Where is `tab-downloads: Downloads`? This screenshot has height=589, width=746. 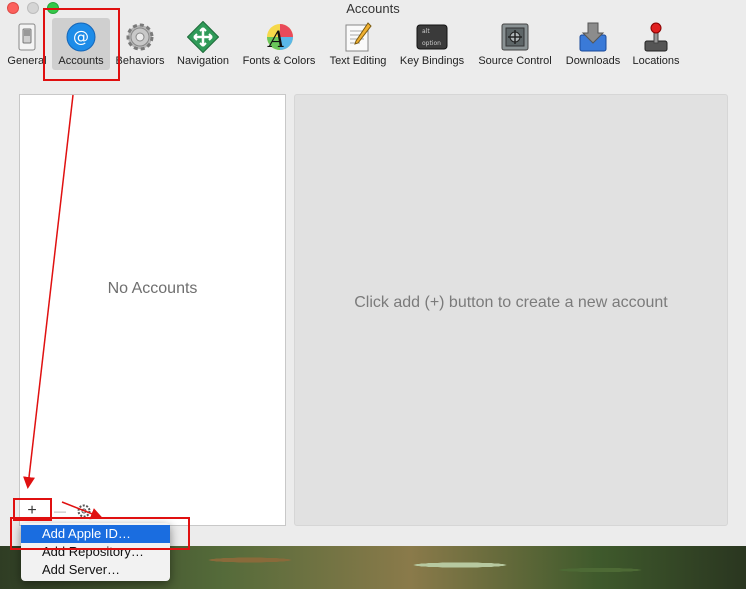 tab-downloads: Downloads is located at coordinates (593, 44).